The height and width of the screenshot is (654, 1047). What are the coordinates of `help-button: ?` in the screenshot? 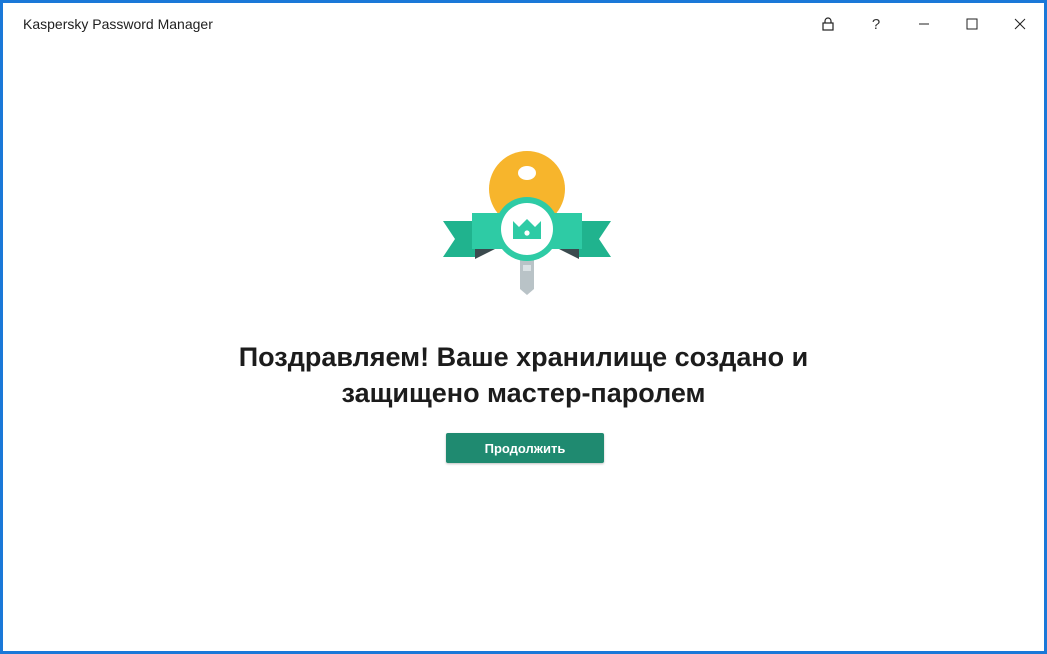 It's located at (876, 24).